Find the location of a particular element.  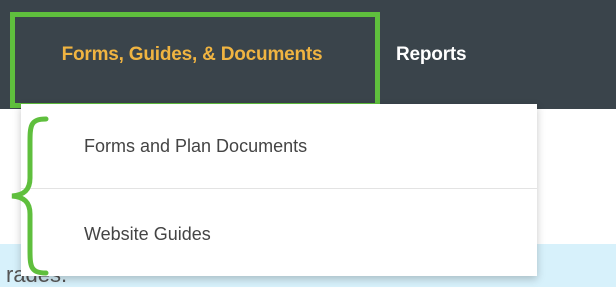

brace-annotation is located at coordinates (30, 196).